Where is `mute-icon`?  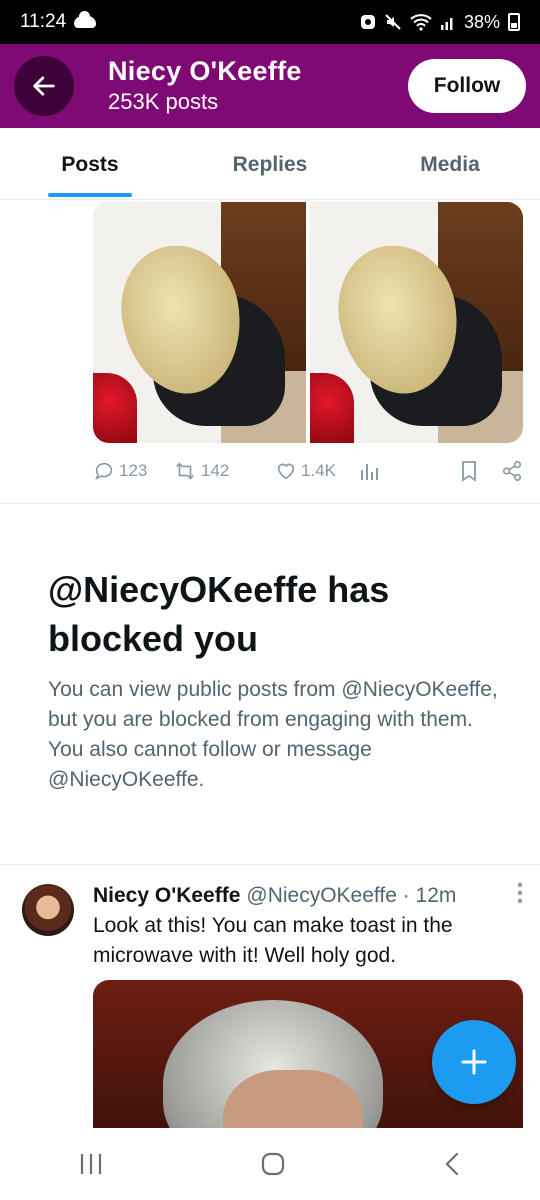
mute-icon is located at coordinates (393, 22).